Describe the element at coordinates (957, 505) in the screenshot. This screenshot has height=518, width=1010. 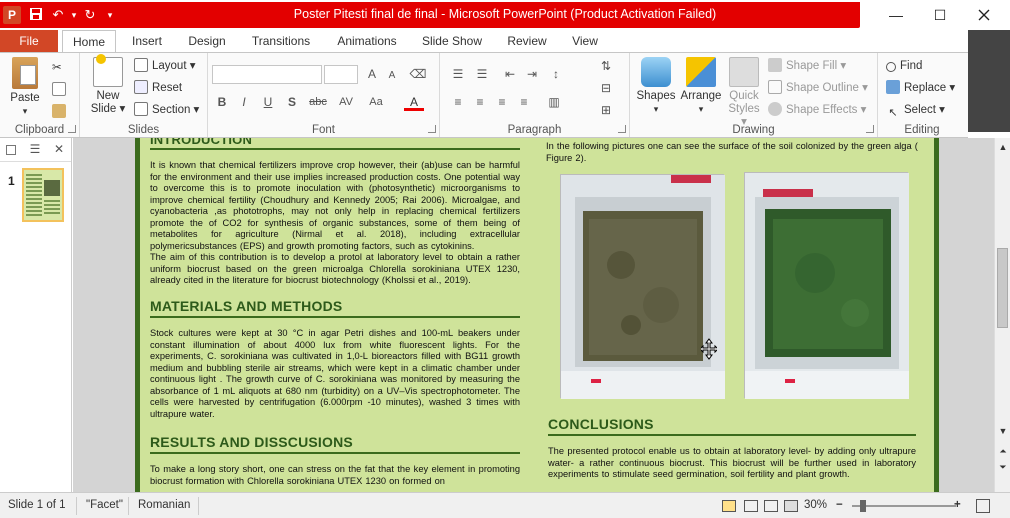
I see `zoom-in-button: +` at that location.